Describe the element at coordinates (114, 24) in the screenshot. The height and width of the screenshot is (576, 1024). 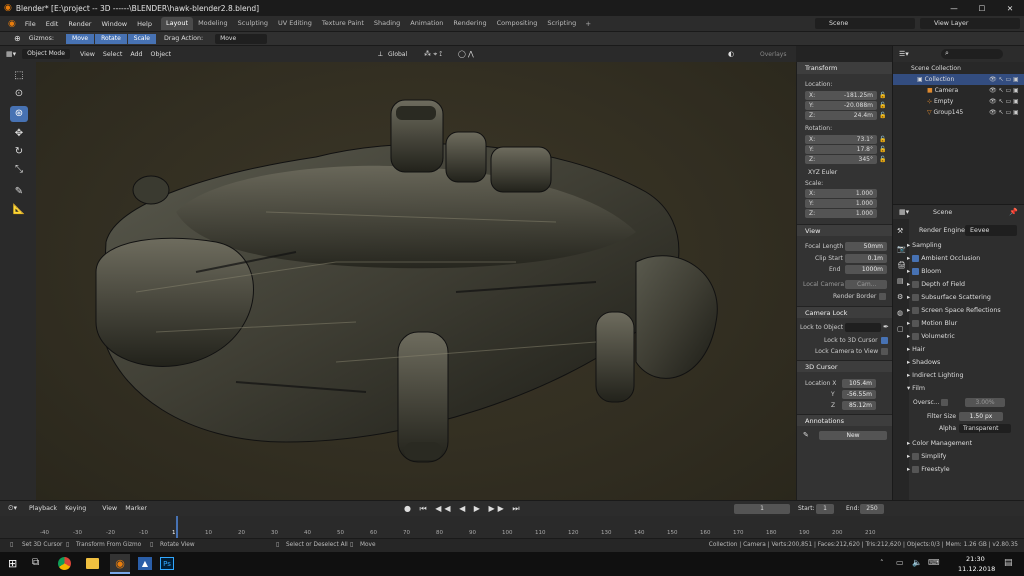
I see `menu-window: Window` at that location.